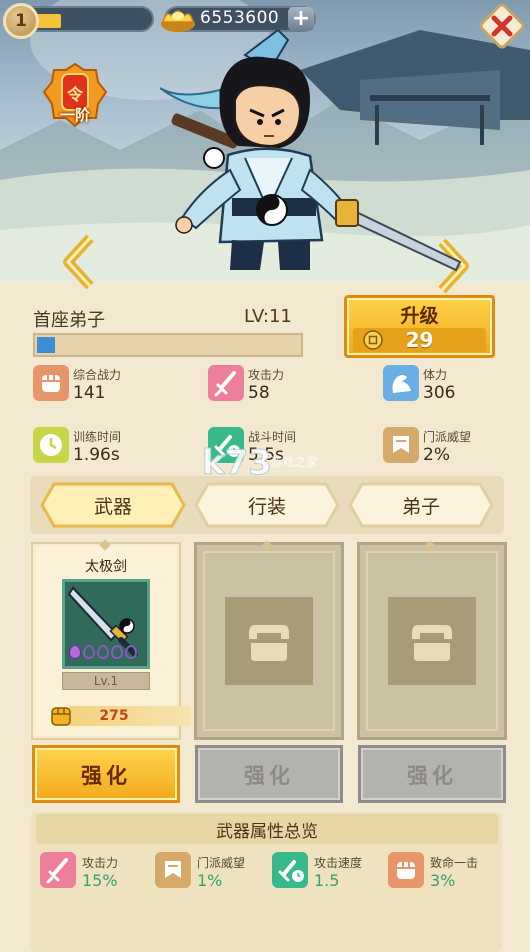 The width and height of the screenshot is (530, 952). What do you see at coordinates (74, 115) in the screenshot?
I see `rank-label: 一阶` at bounding box center [74, 115].